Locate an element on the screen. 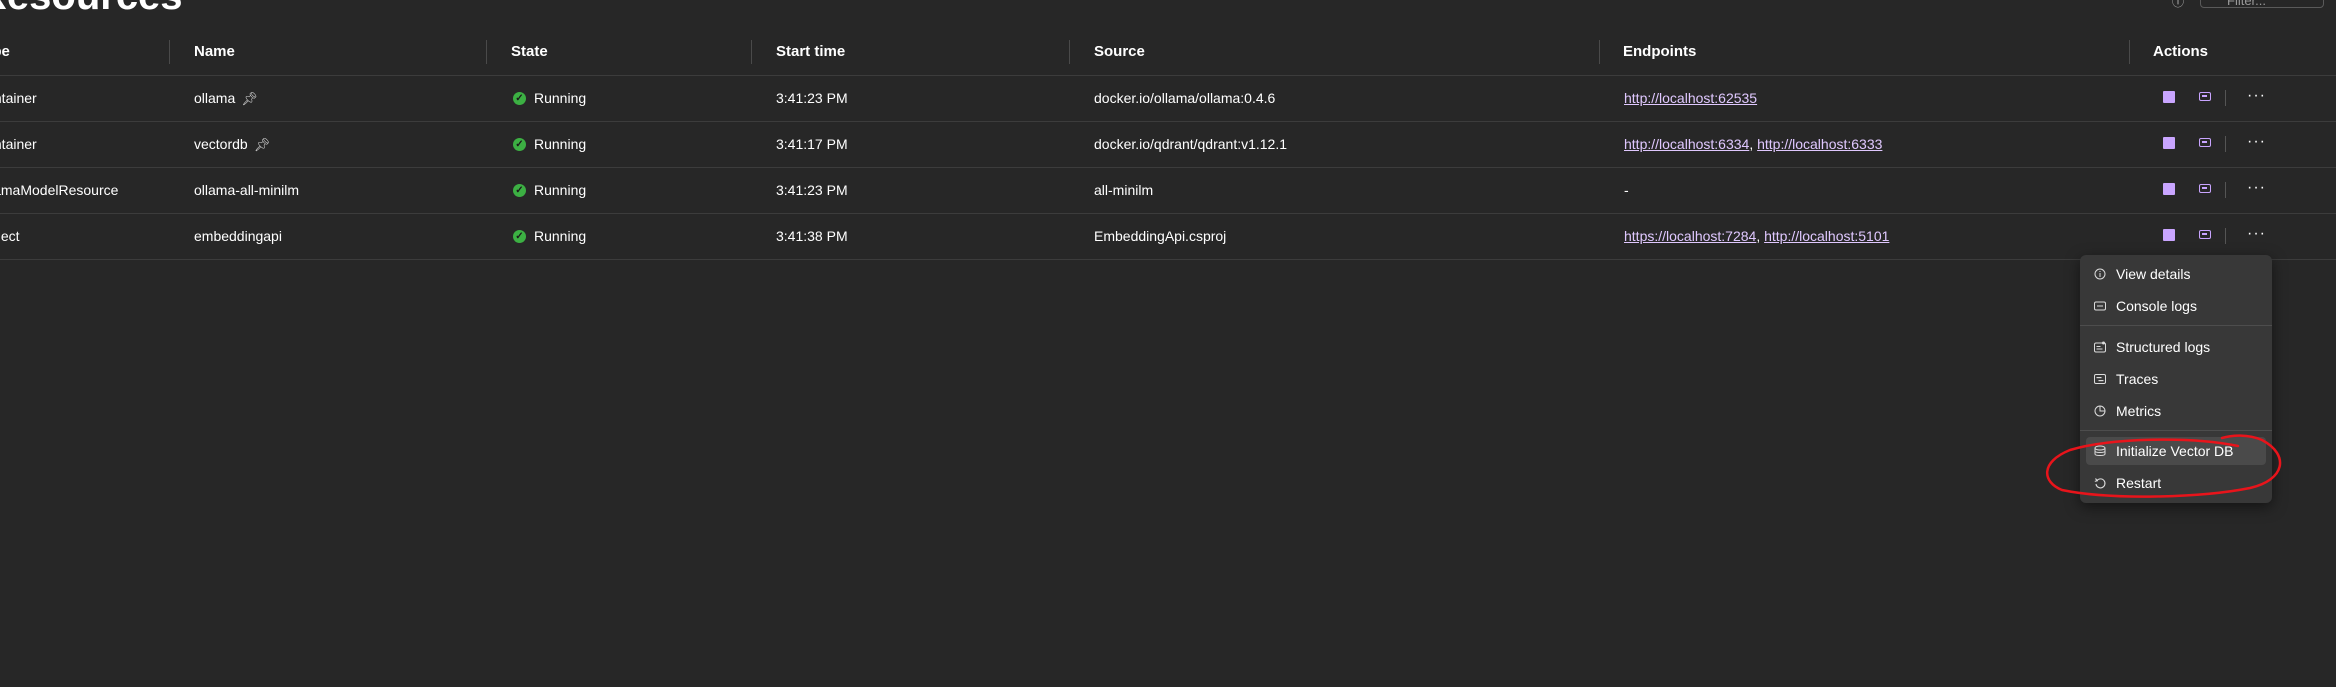  info-icon is located at coordinates (2100, 274).